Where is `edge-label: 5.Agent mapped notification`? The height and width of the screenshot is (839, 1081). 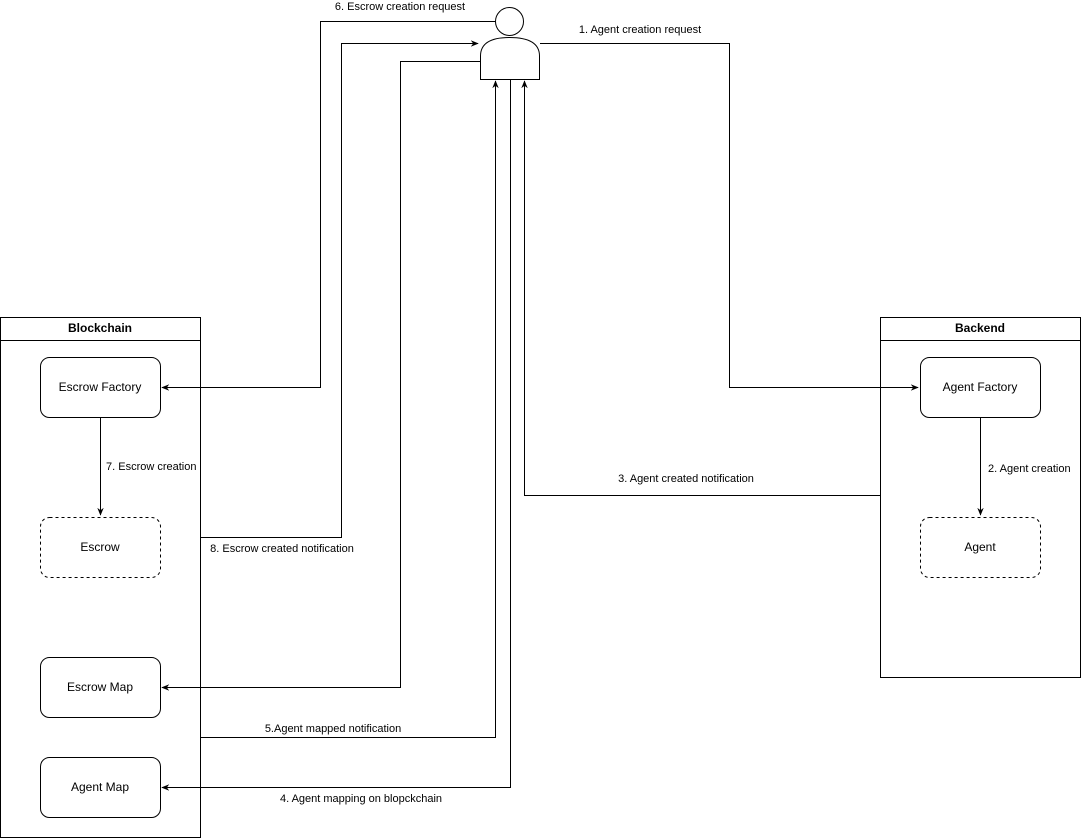 edge-label: 5.Agent mapped notification is located at coordinates (333, 729).